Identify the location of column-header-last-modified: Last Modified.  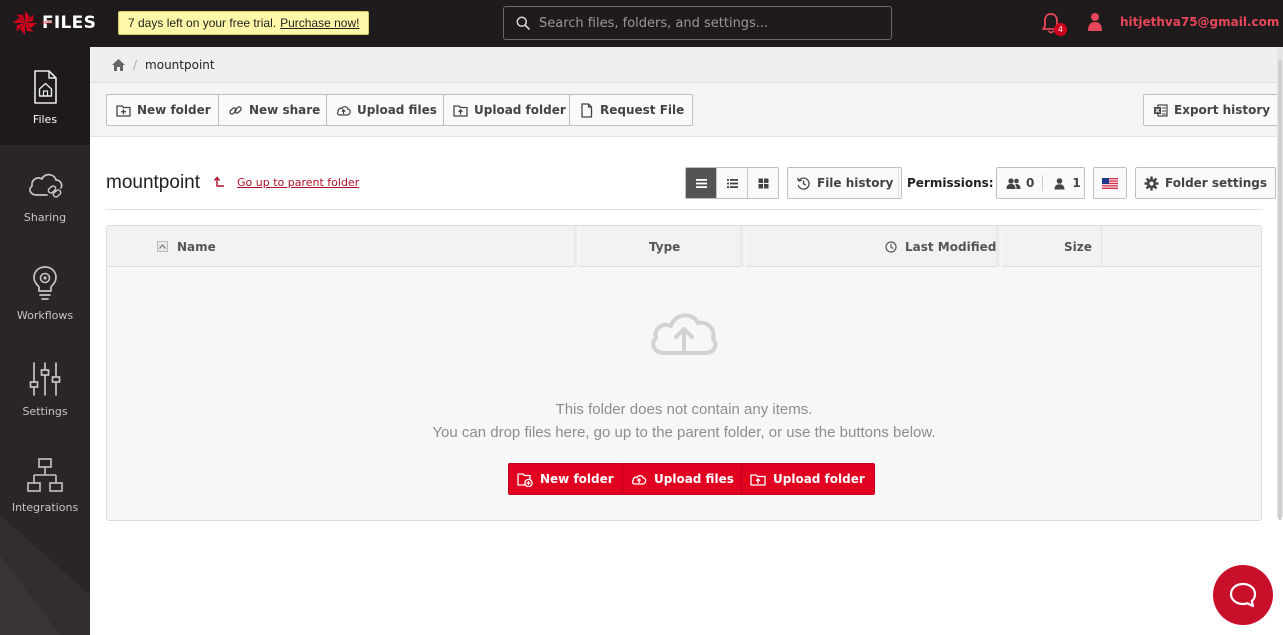
(940, 246).